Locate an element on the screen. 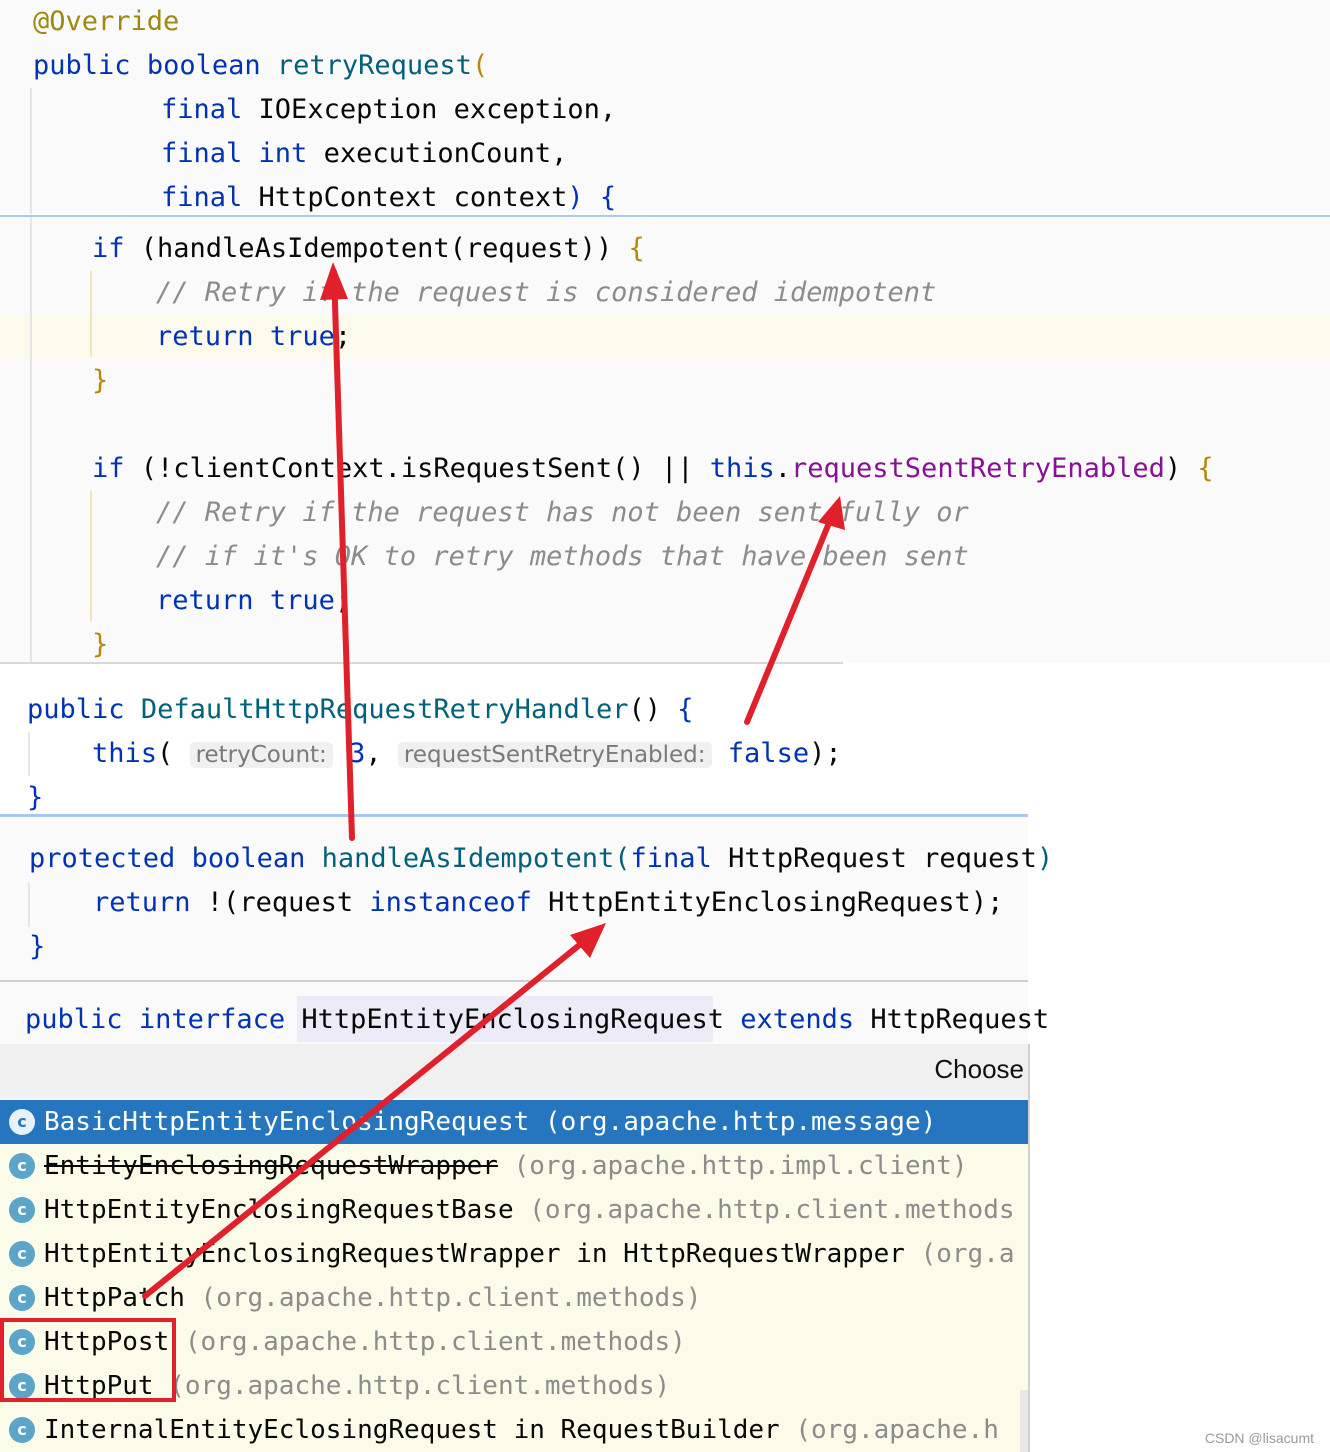 Image resolution: width=1330 pixels, height=1452 pixels. arrow-to-request-sent-retry-enabled is located at coordinates (791, 614).